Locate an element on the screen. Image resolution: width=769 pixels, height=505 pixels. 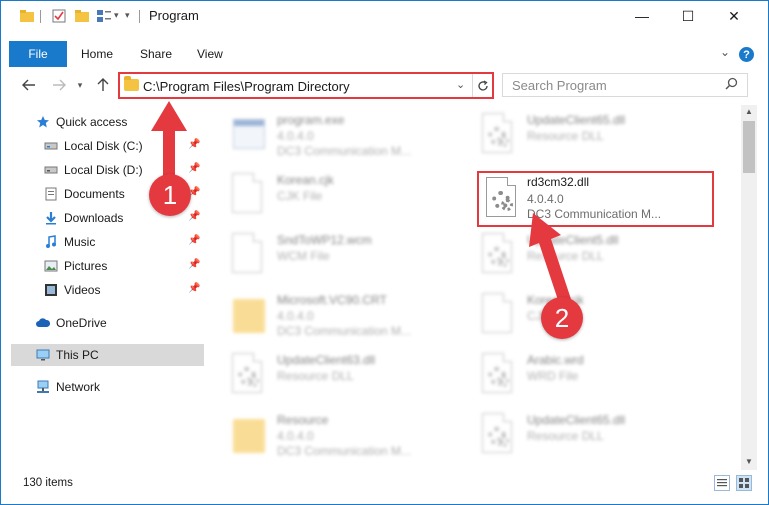
search-box: Search Program is located at coordinates (625, 85).